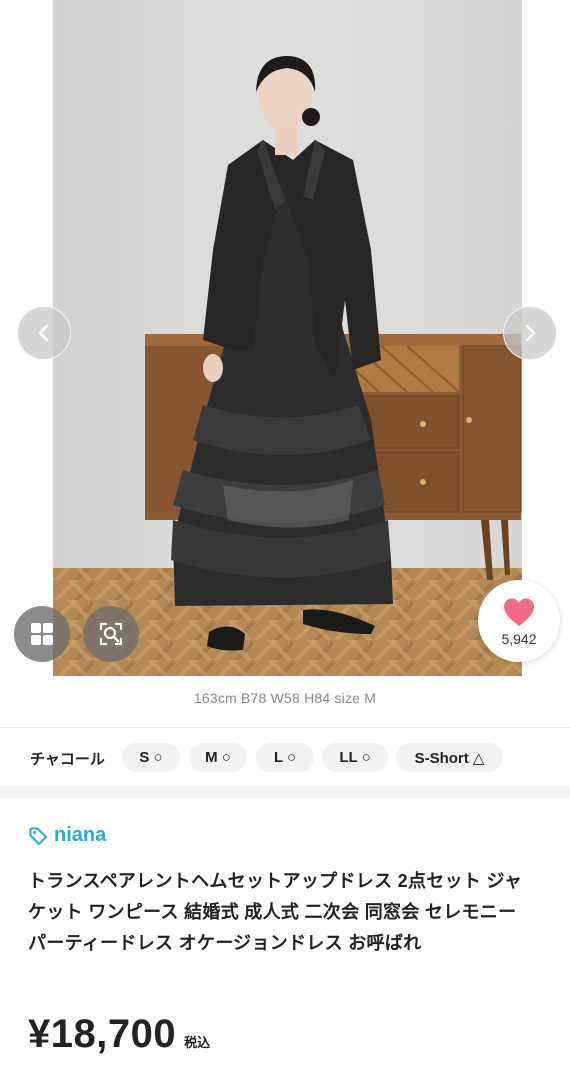 The width and height of the screenshot is (570, 1080). I want to click on image-list-button, so click(42, 634).